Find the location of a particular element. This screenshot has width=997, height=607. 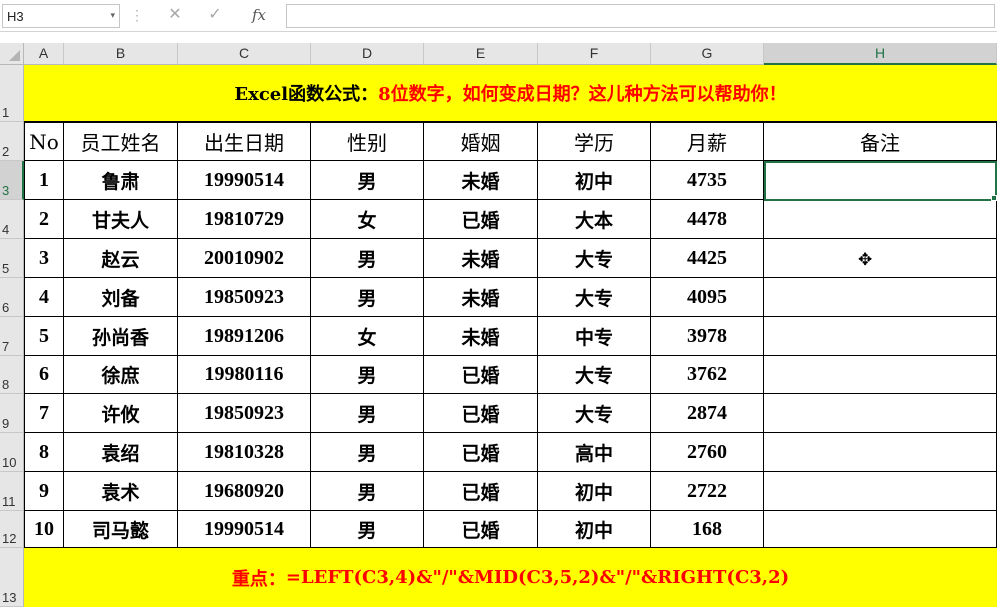

table-cell: 刘备 is located at coordinates (121, 297).